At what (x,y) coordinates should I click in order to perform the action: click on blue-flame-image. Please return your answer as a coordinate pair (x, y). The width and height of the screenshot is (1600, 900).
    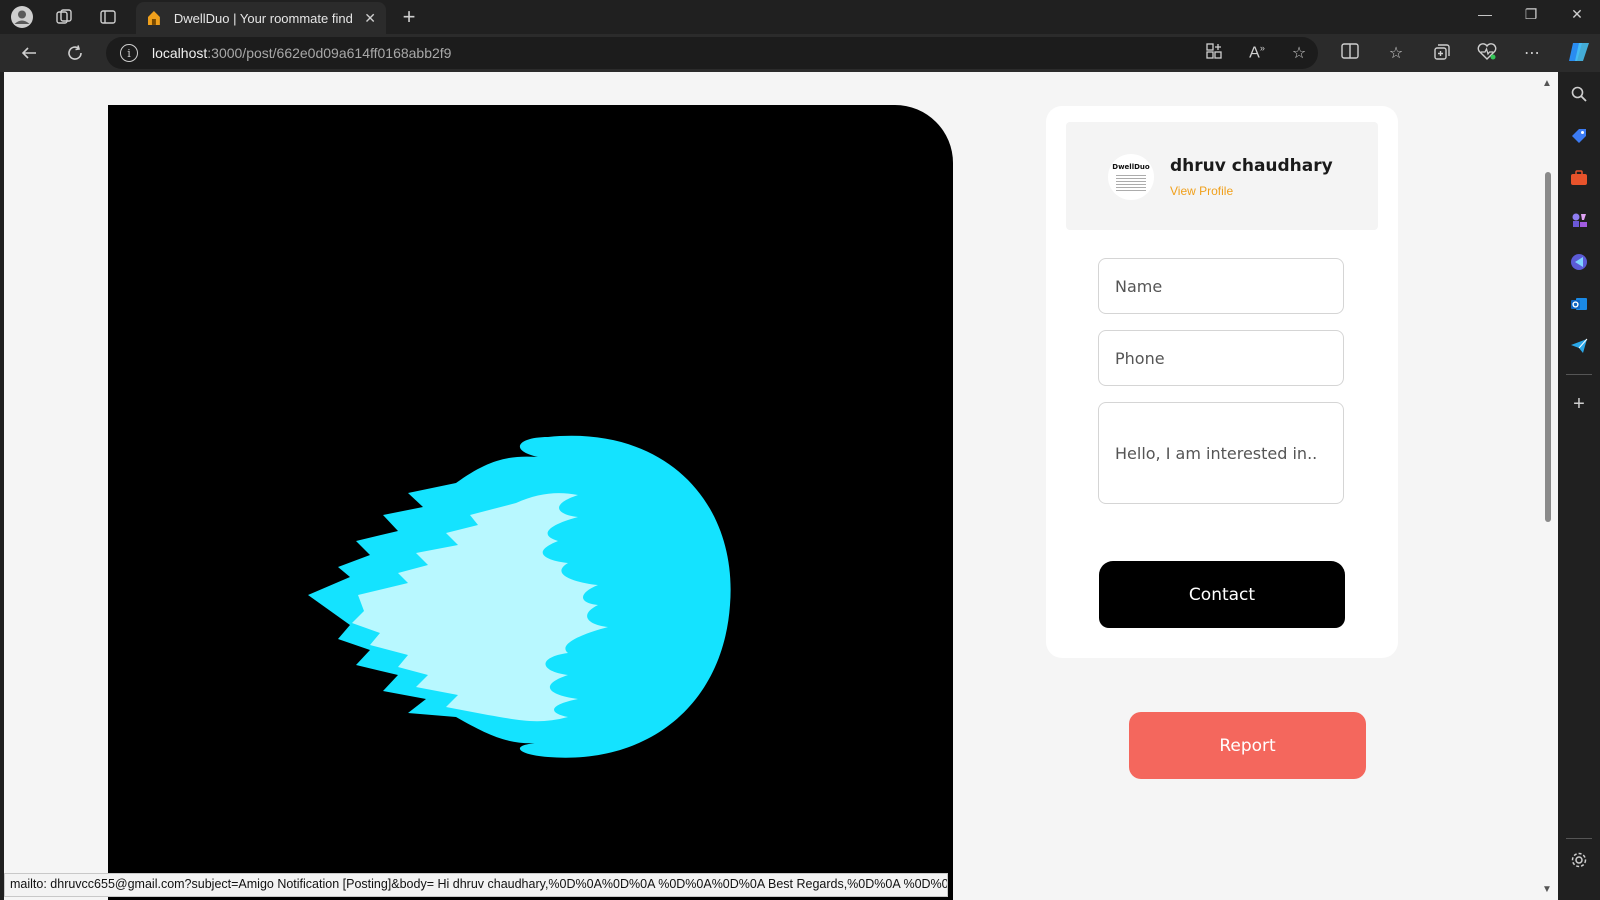
    Looking at the image, I should click on (519, 596).